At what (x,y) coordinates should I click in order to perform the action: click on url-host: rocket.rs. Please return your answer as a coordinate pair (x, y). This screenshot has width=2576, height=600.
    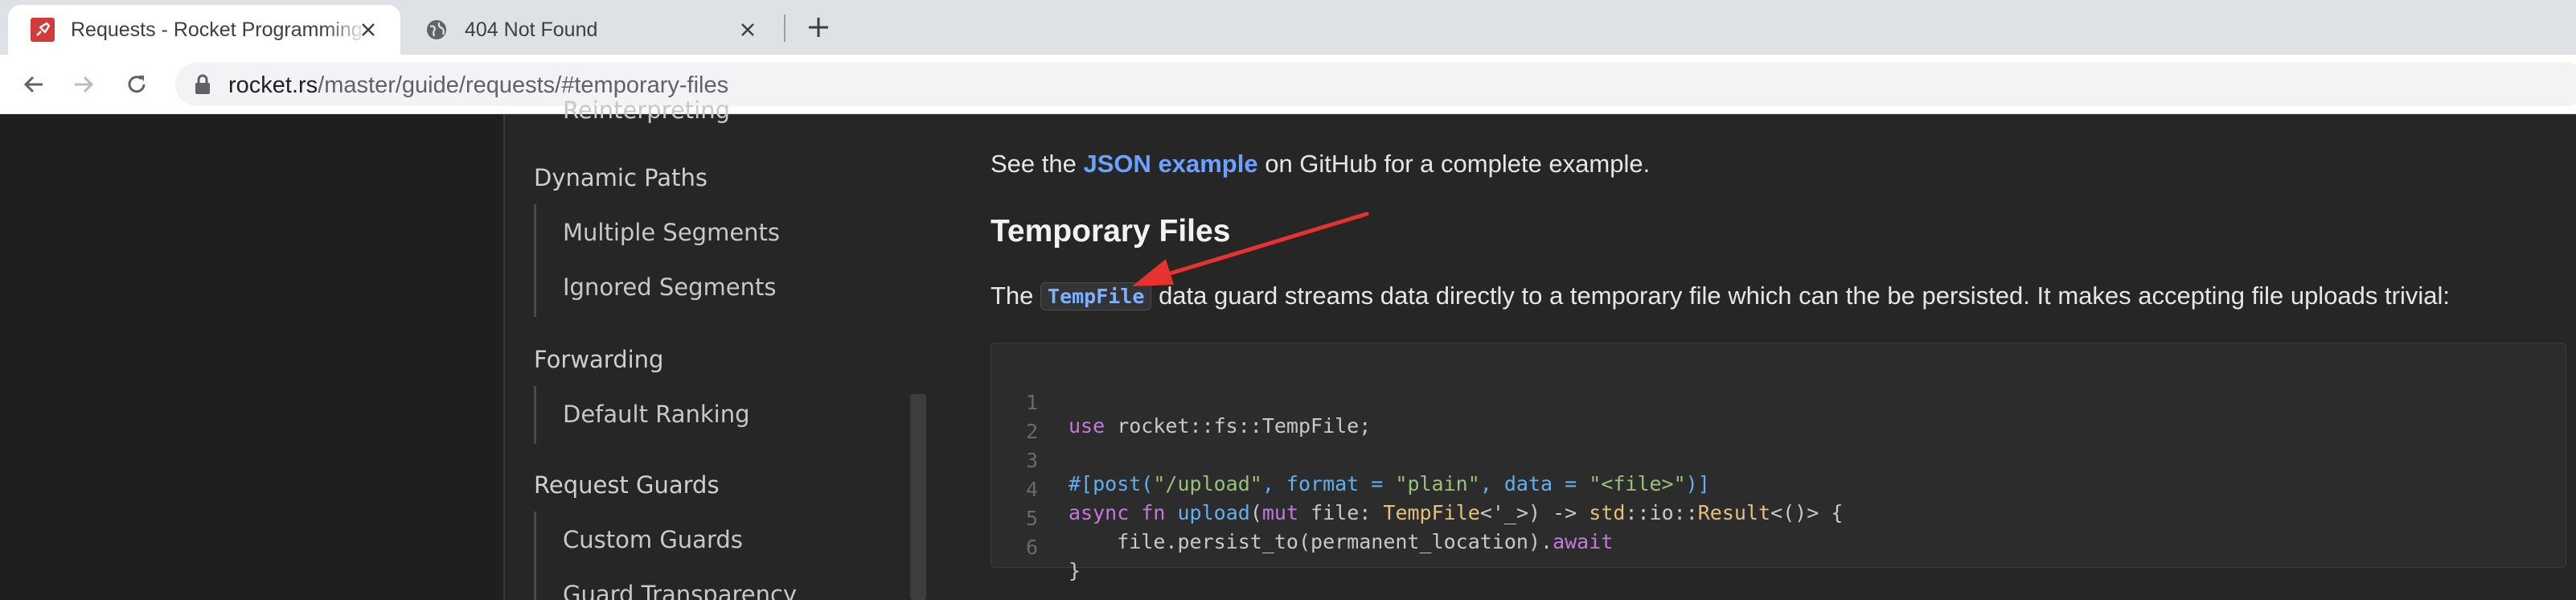
    Looking at the image, I should click on (273, 85).